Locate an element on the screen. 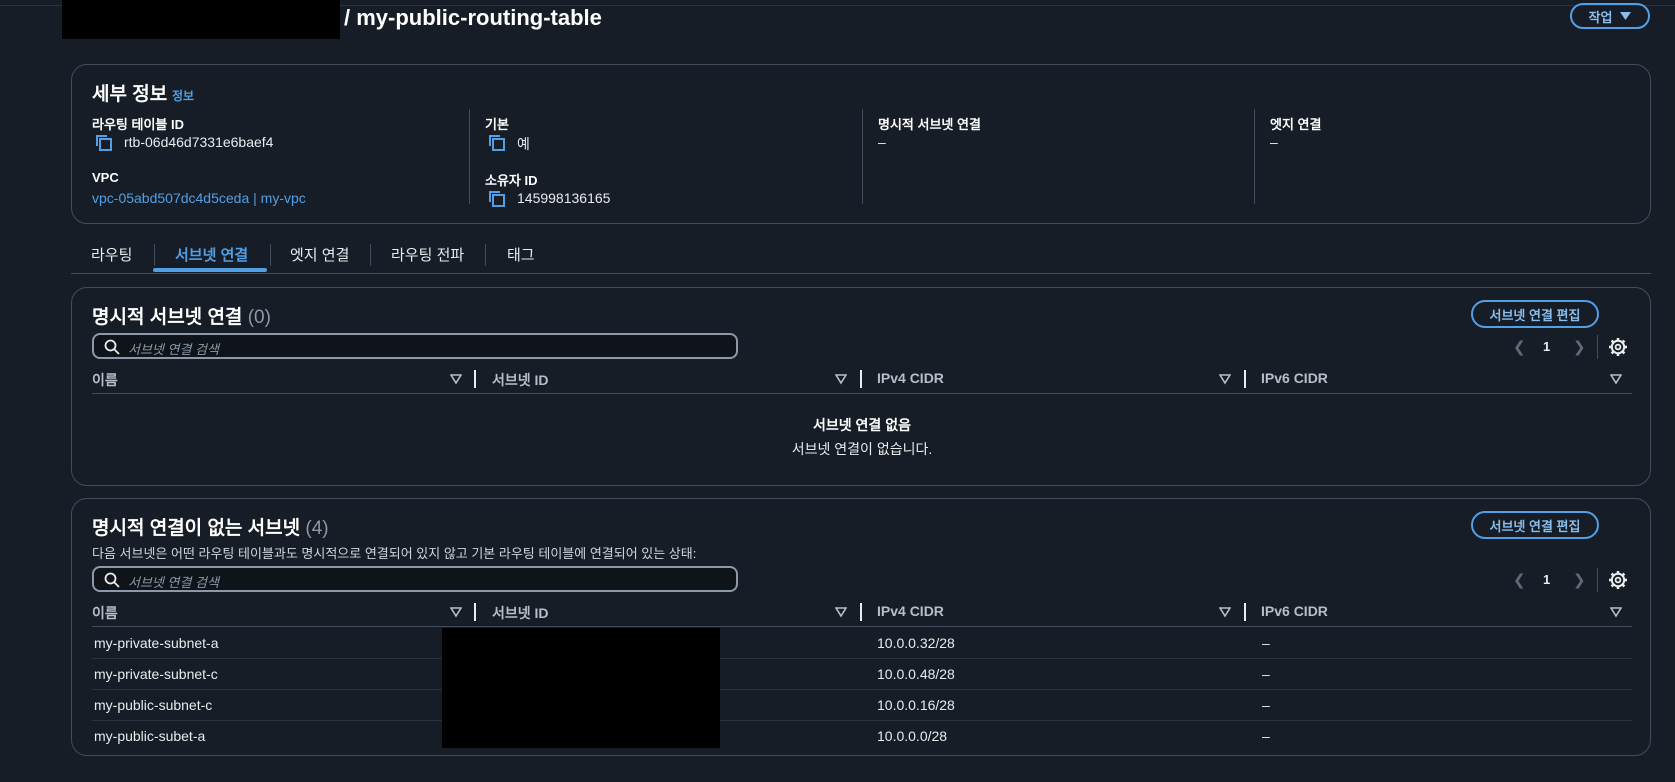 The height and width of the screenshot is (782, 1675). details-heading: 세부 정보 is located at coordinates (130, 94).